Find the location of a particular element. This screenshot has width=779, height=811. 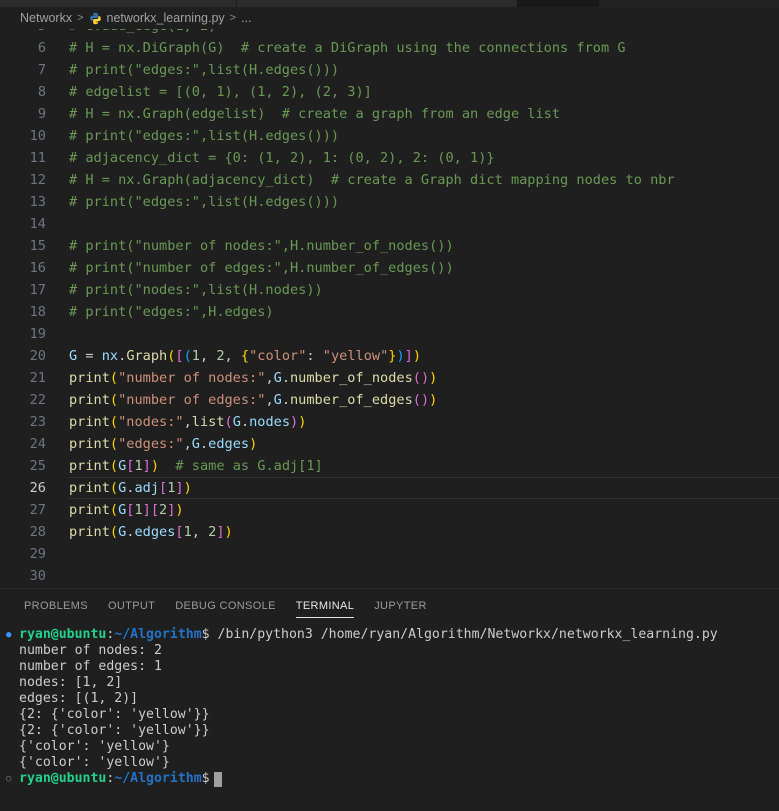

line-number: 10 is located at coordinates (37, 136).